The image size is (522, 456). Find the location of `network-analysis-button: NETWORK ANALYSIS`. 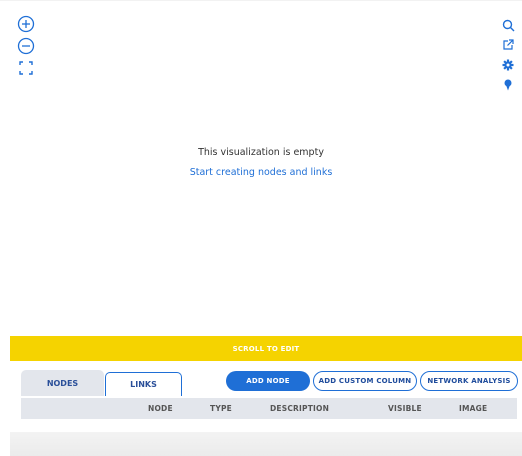

network-analysis-button: NETWORK ANALYSIS is located at coordinates (469, 381).